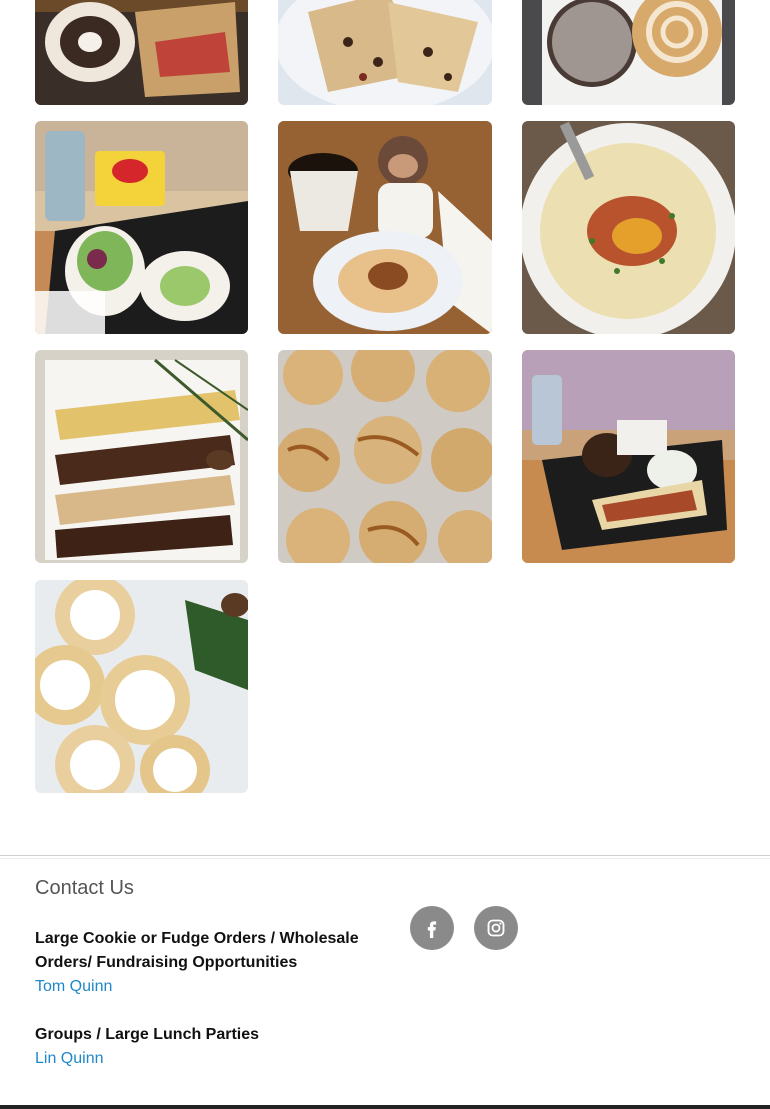 Image resolution: width=770 pixels, height=1109 pixels. I want to click on photo-panini-donut, so click(141, 52).